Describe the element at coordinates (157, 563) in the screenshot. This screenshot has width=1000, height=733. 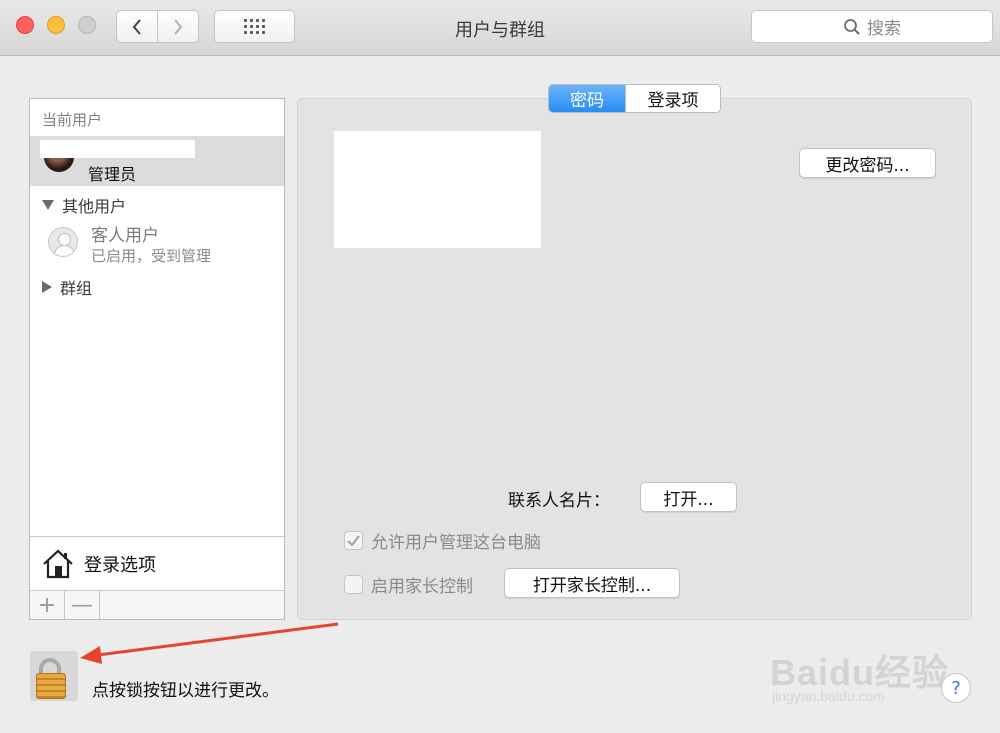
I see `login-options-item: 登录选项` at that location.